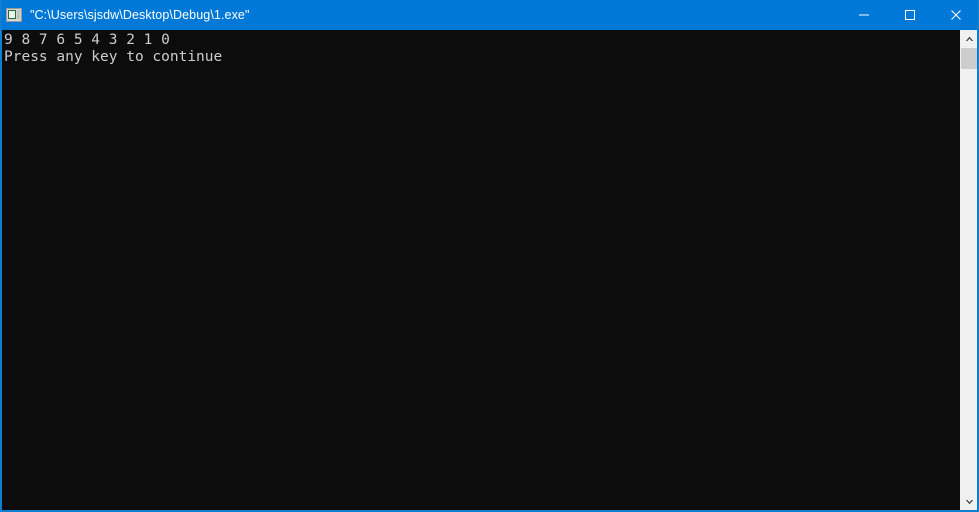 The height and width of the screenshot is (512, 979). I want to click on window-title: "C:\Users\sjsdw\Desktop\Debug\1.exe", so click(140, 15).